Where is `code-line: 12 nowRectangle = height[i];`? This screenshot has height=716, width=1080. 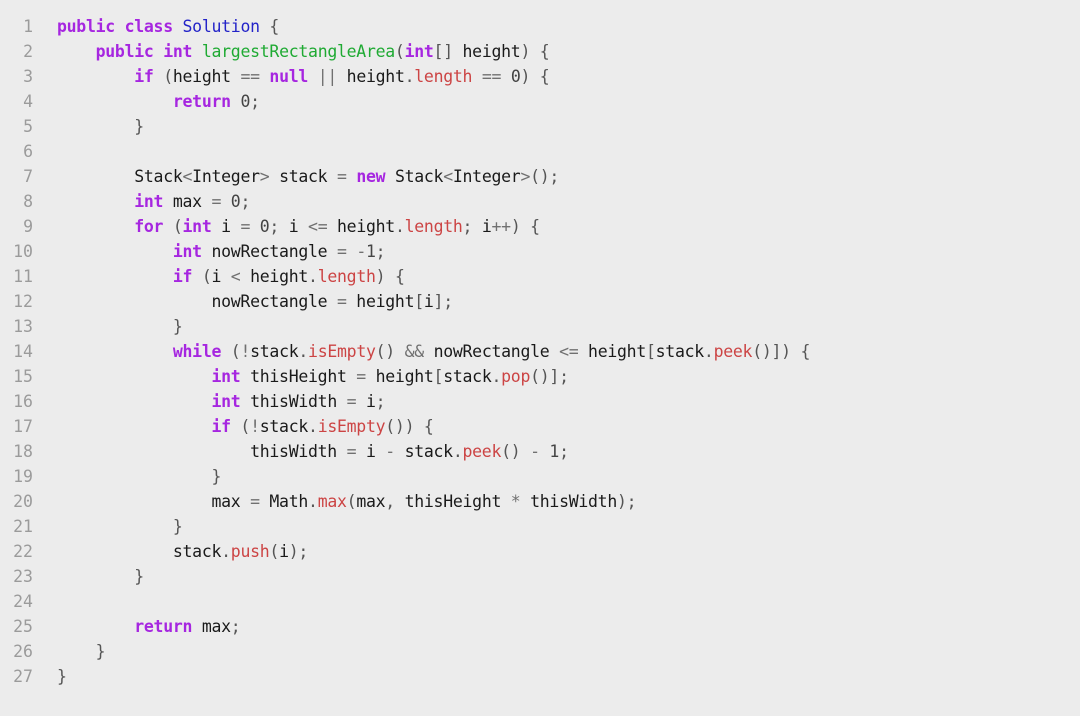 code-line: 12 nowRectangle = height[i]; is located at coordinates (540, 301).